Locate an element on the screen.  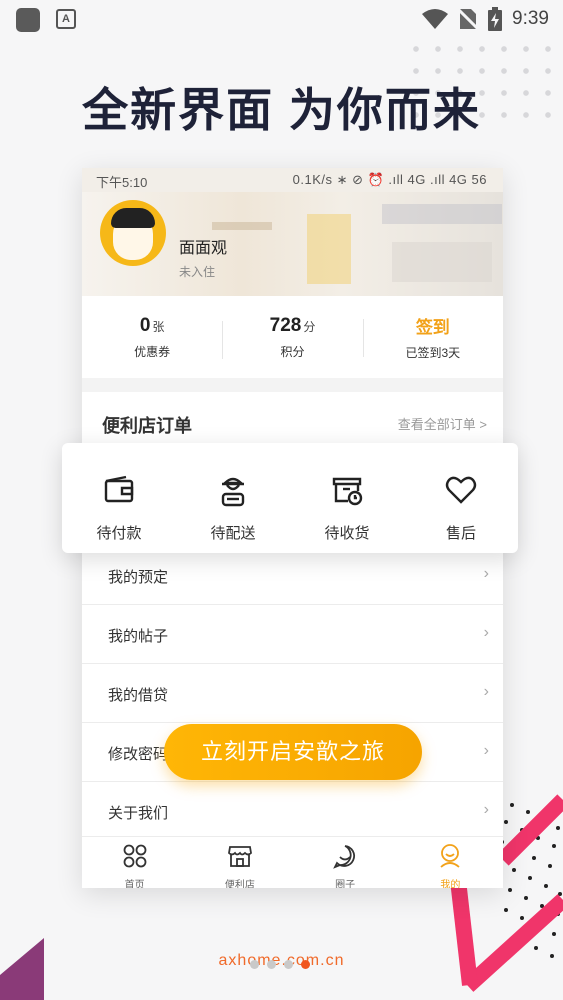
courier-icon is located at coordinates (233, 492).